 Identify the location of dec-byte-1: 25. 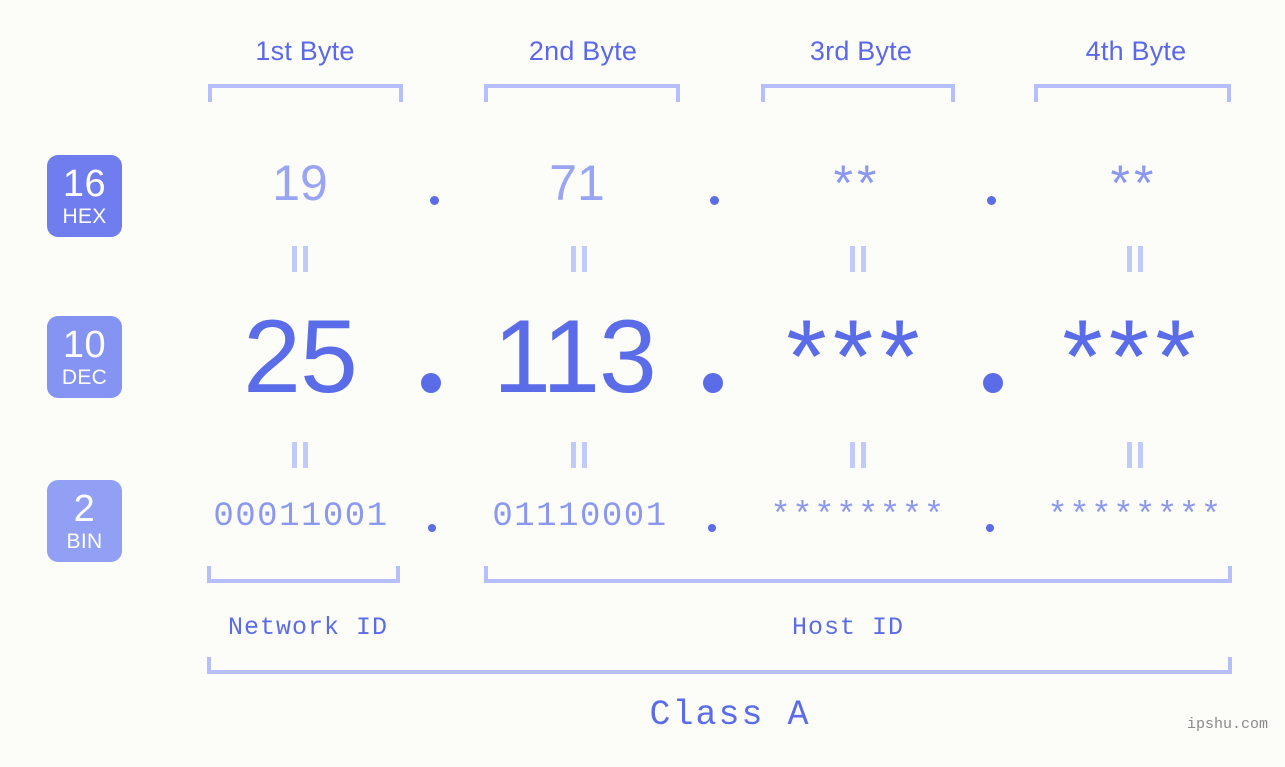
(300, 357).